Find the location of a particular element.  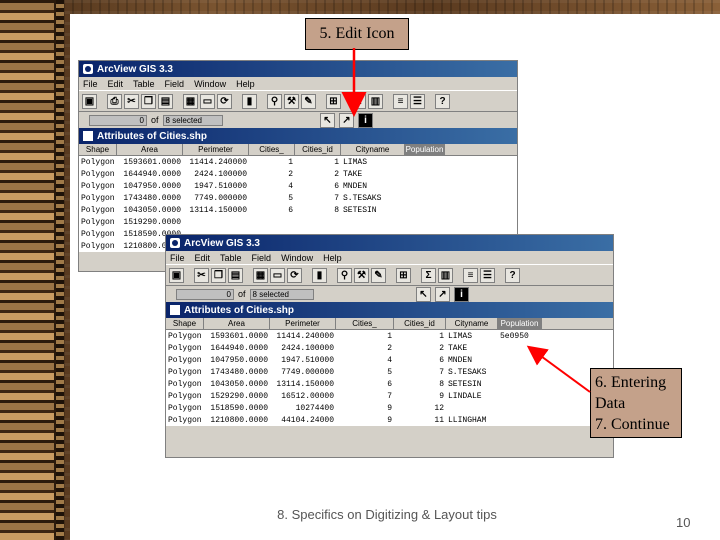

page-number: 10 is located at coordinates (683, 522).